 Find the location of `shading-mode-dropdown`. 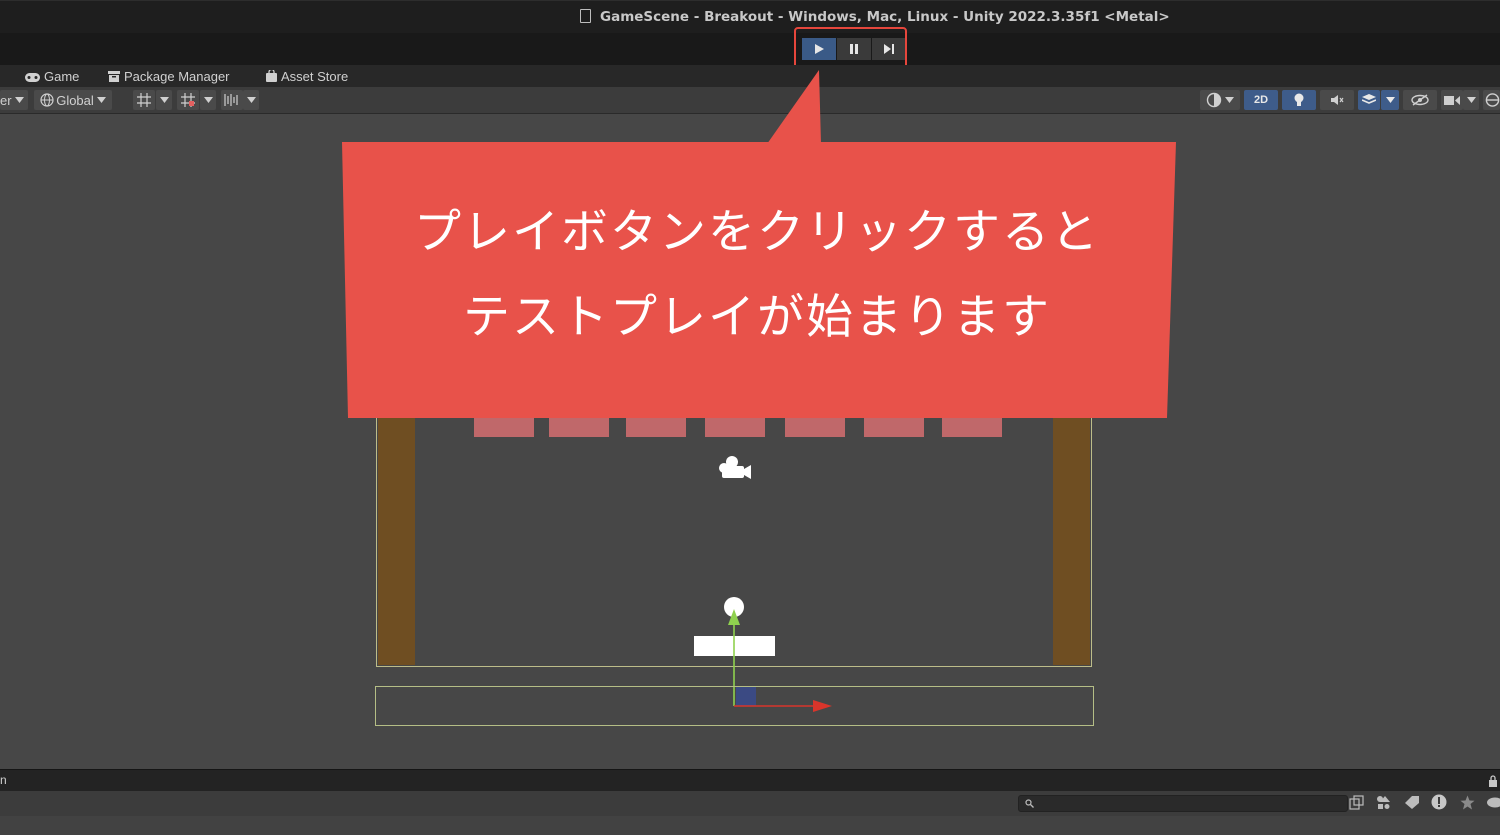

shading-mode-dropdown is located at coordinates (1220, 100).